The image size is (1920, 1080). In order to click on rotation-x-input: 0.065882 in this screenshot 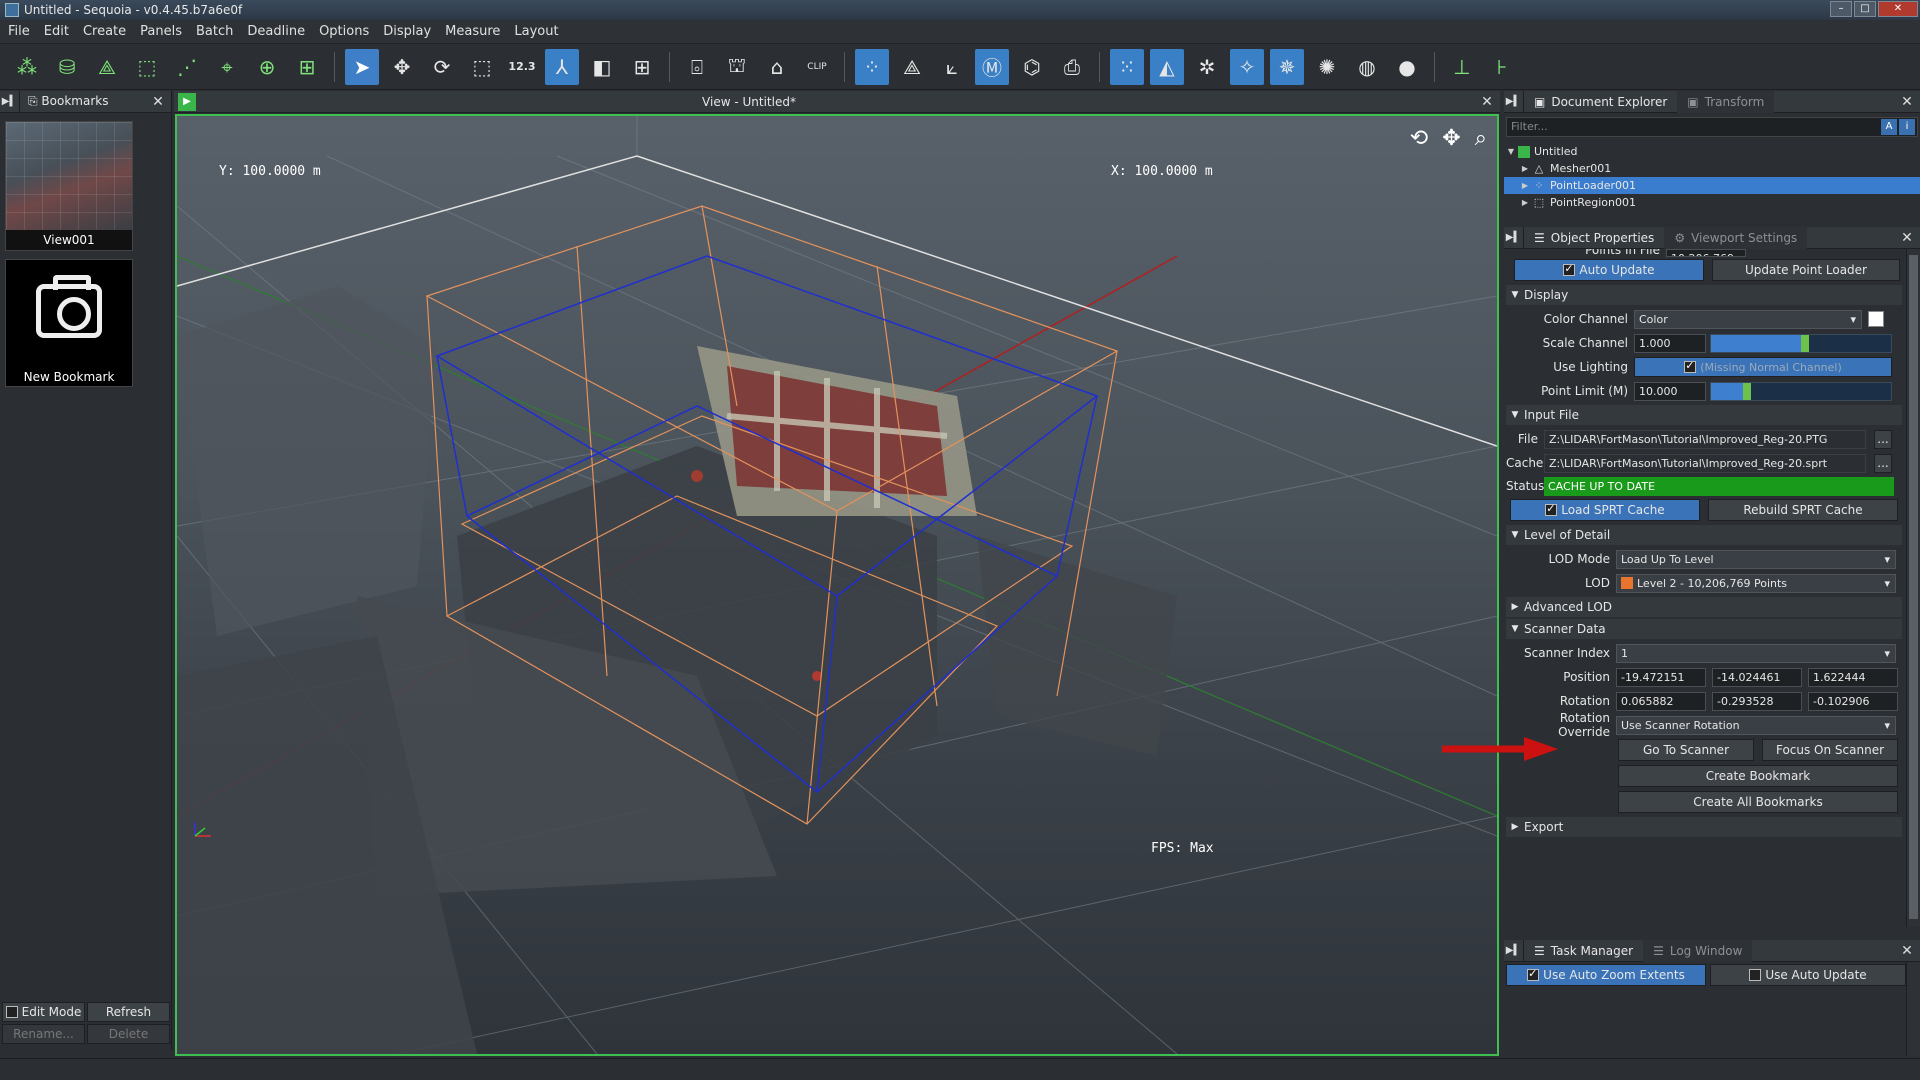, I will do `click(1661, 701)`.